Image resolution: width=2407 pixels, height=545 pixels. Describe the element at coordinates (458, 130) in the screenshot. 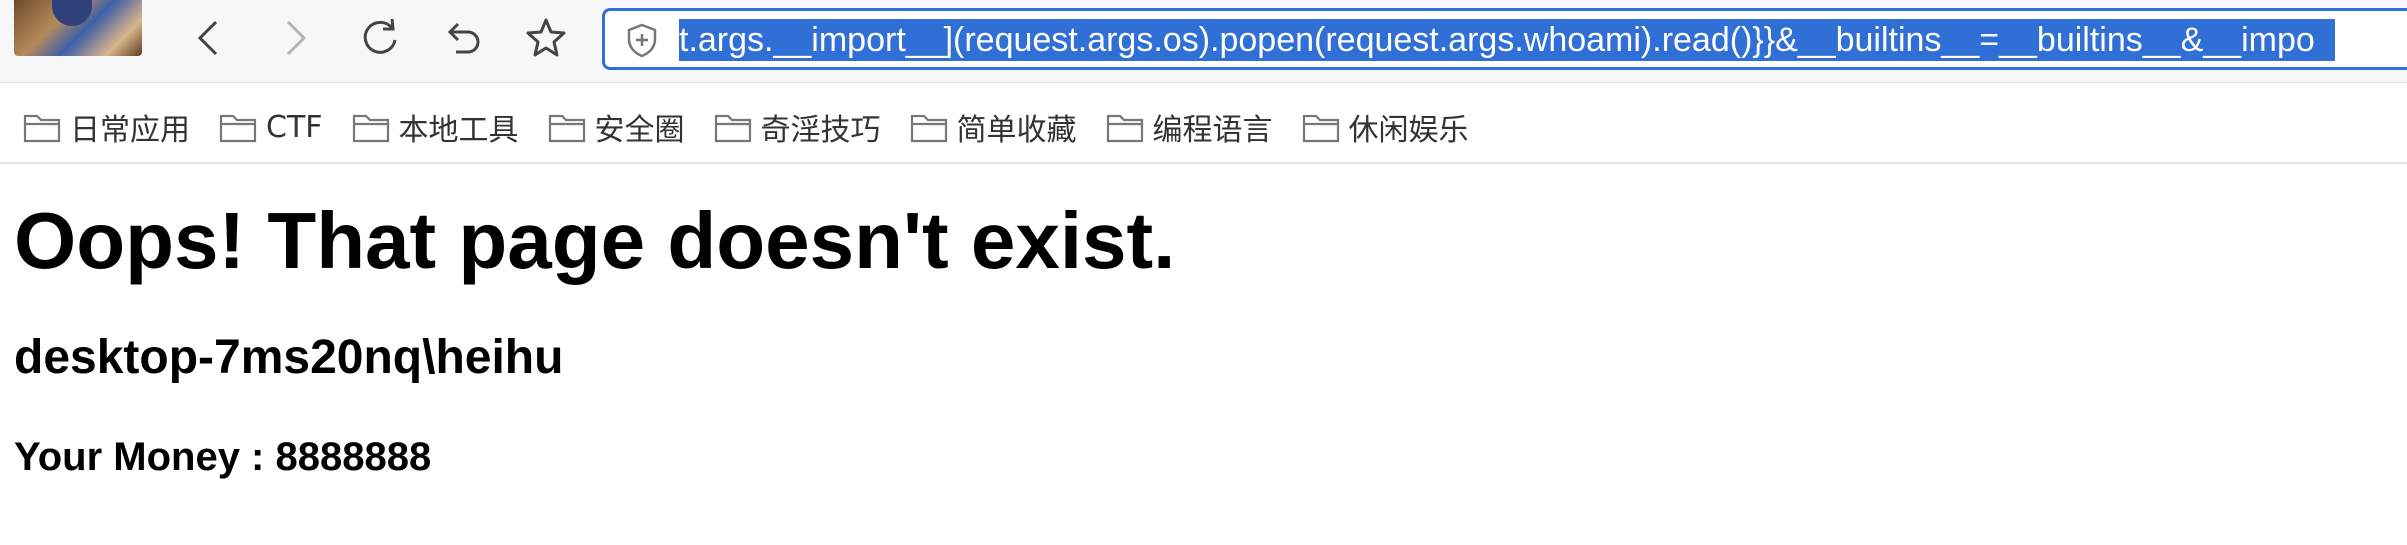

I see `bookmark-label: 本地工具` at that location.